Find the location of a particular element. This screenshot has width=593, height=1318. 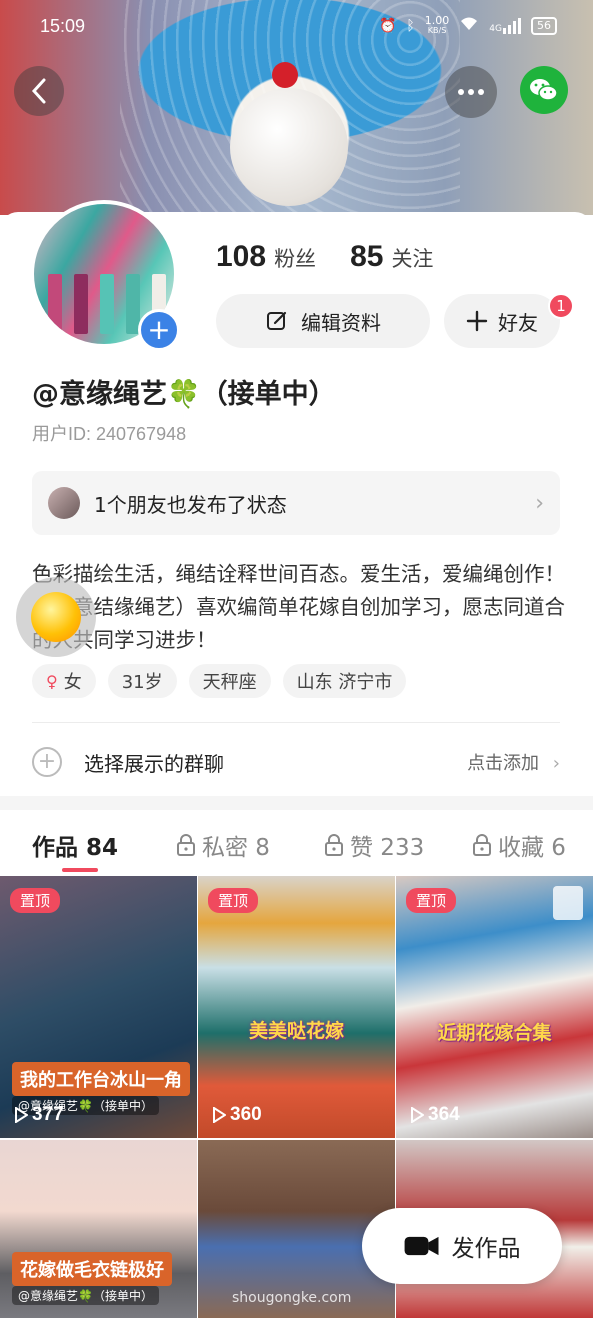

work-item: 花嫁做毛衣链极好 @意缘绳艺🍀（接单中） is located at coordinates (98, 1229).